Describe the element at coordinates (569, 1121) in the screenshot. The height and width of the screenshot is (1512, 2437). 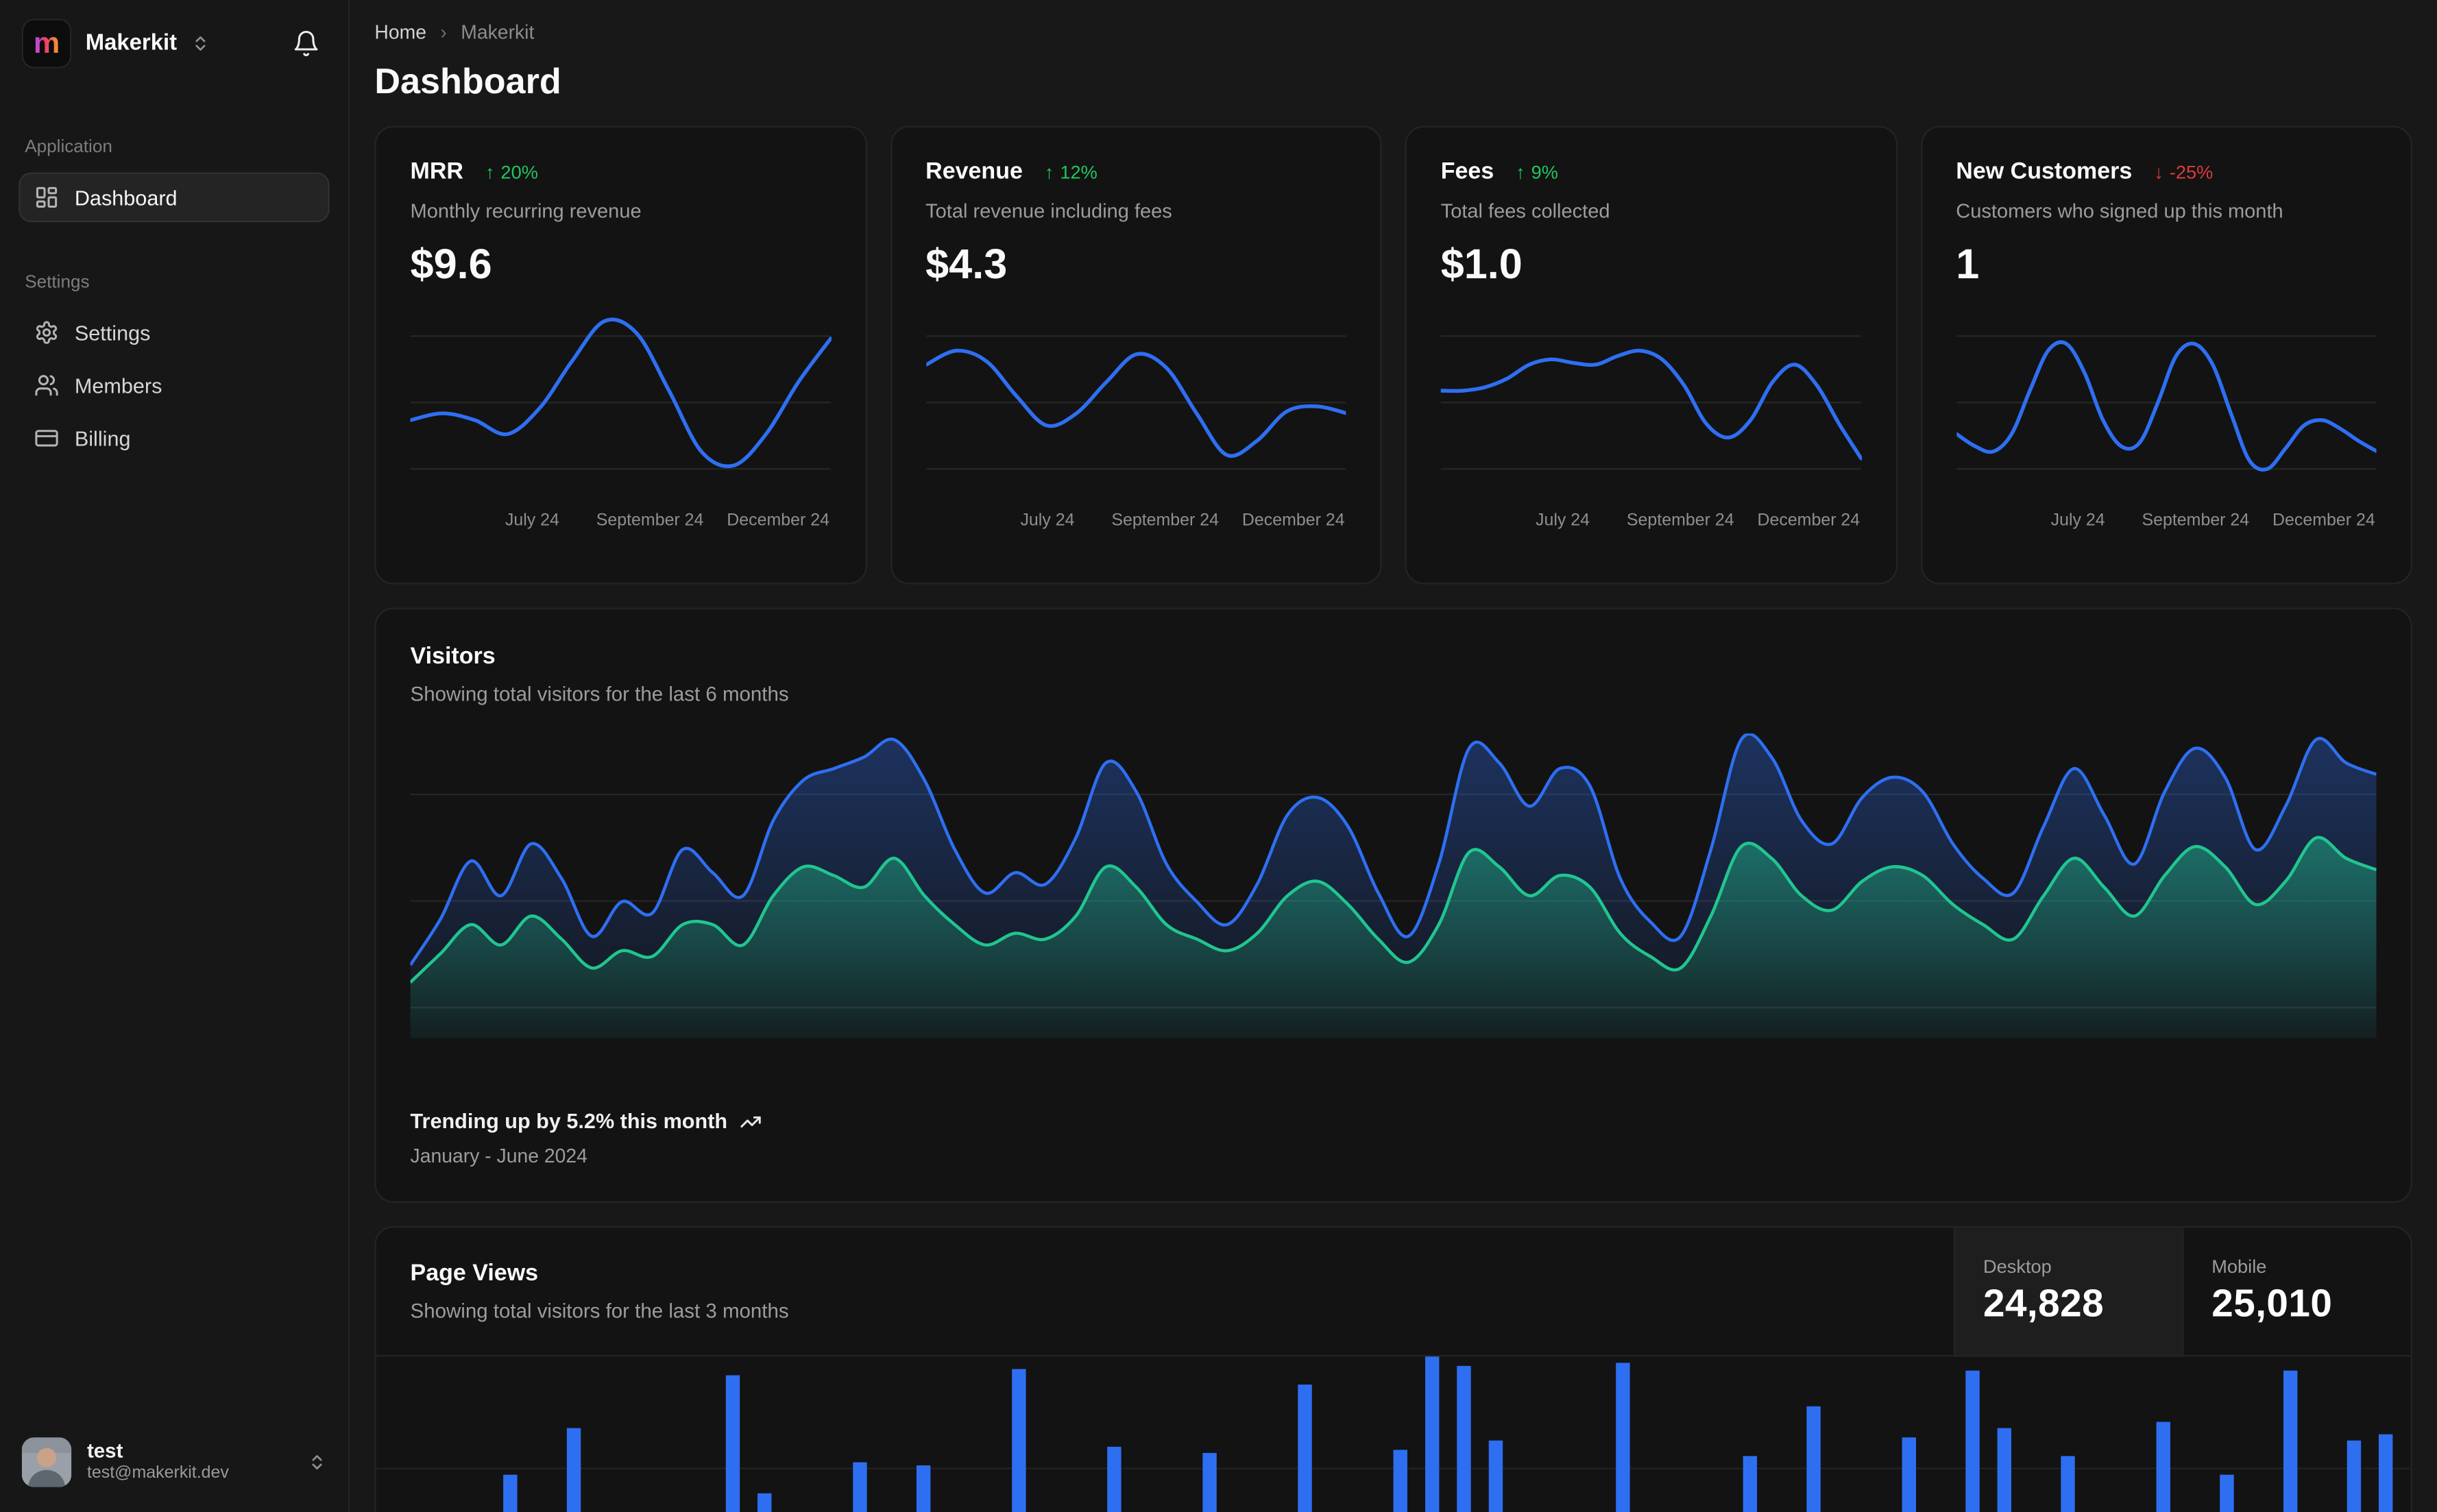
I see `visitors-trend-text: Trending up by 5.2% this month` at that location.